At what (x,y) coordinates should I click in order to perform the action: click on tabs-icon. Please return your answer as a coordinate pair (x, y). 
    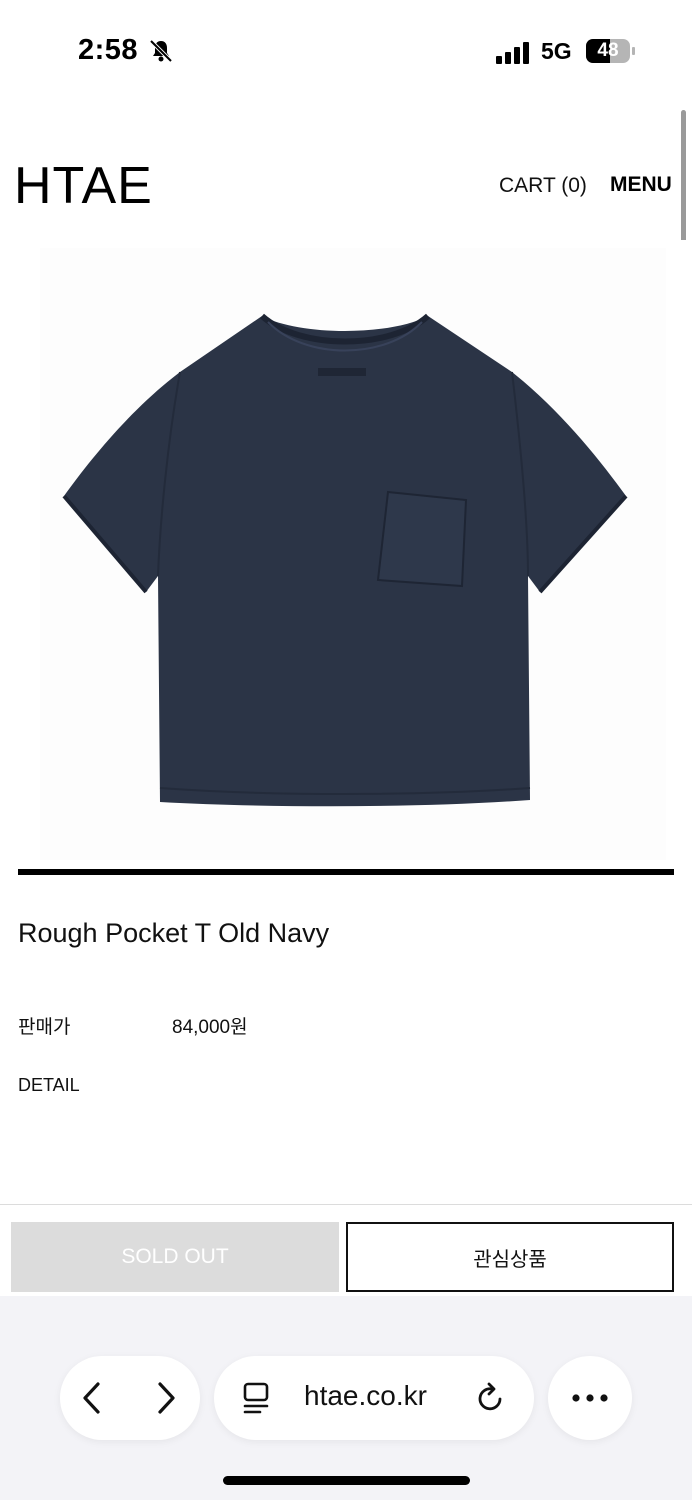
    Looking at the image, I should click on (256, 1398).